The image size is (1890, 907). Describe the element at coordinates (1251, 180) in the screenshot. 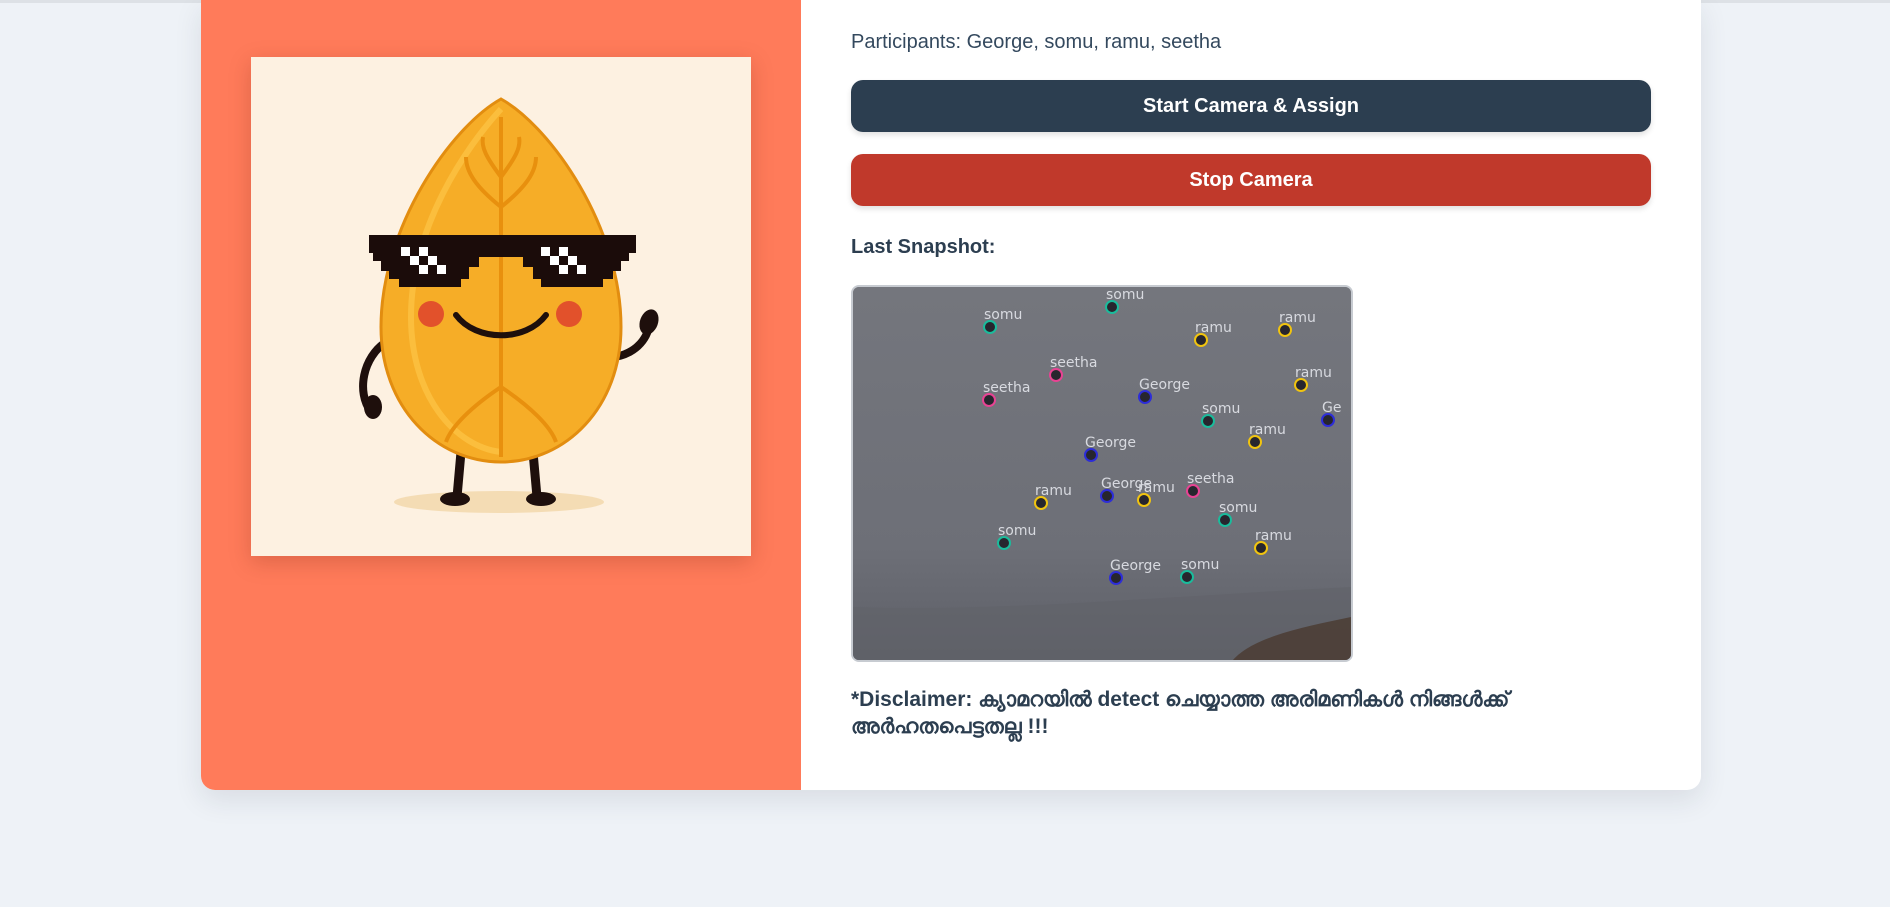

I see `stop-camera-button: Stop Camera` at that location.